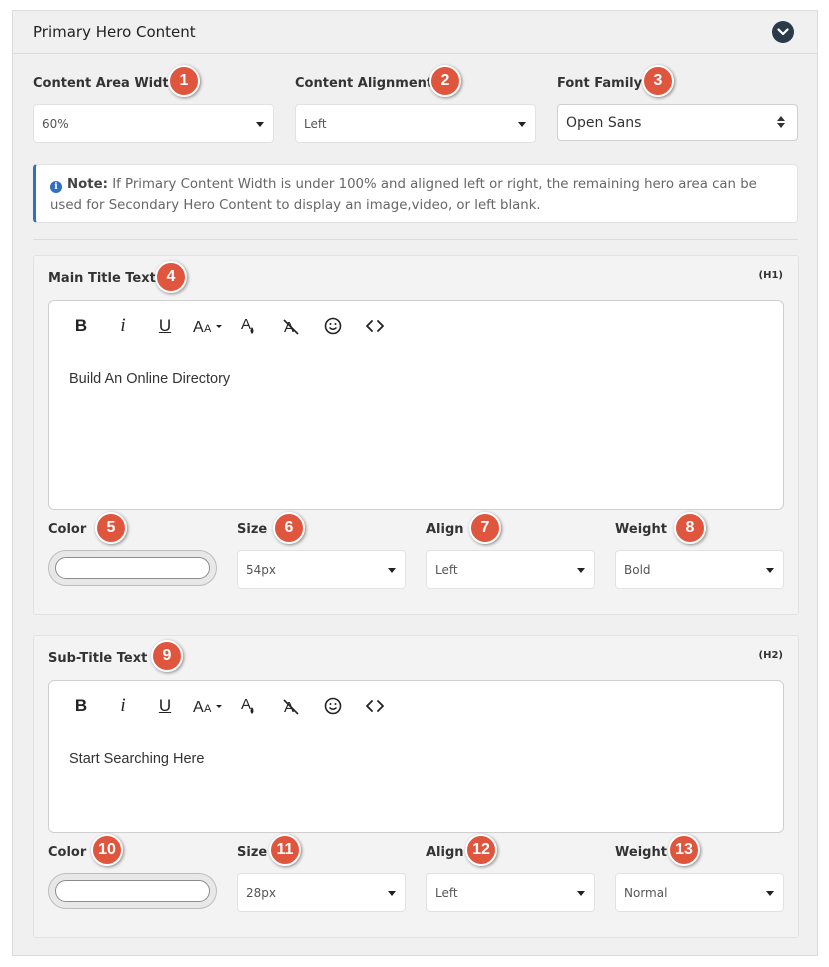  Describe the element at coordinates (184, 81) in the screenshot. I see `callout-badge: 1` at that location.